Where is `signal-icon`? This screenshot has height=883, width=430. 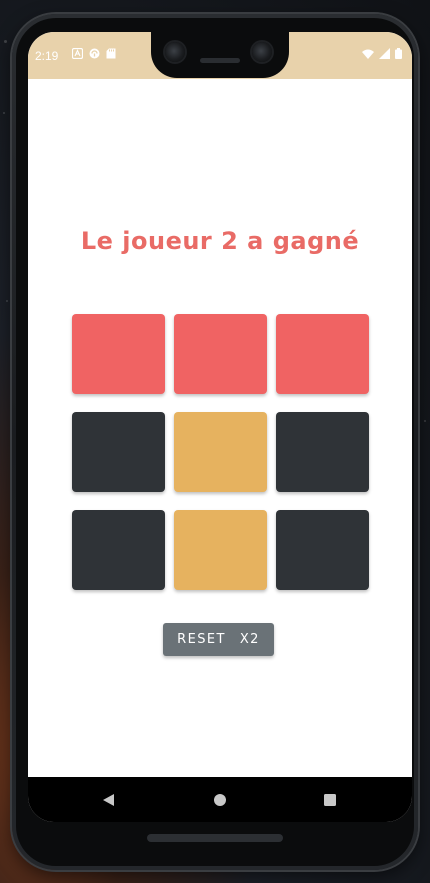 signal-icon is located at coordinates (384, 53).